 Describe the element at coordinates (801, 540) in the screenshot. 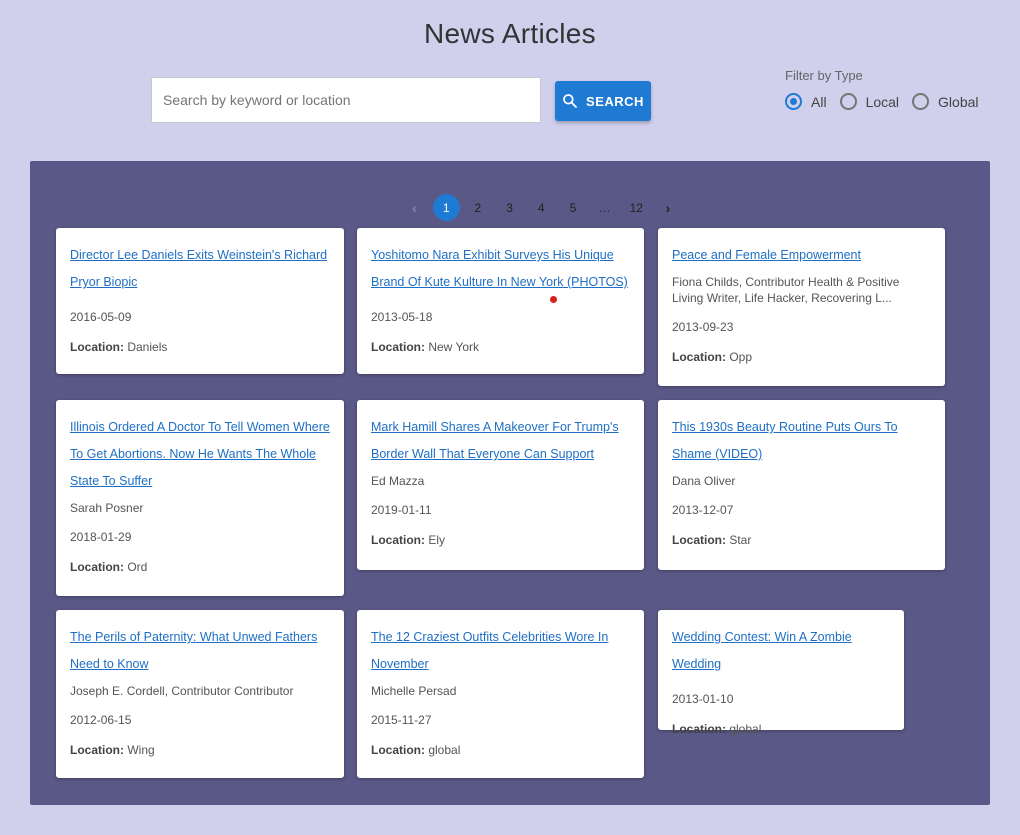

I see `article-location: Location: Star` at that location.